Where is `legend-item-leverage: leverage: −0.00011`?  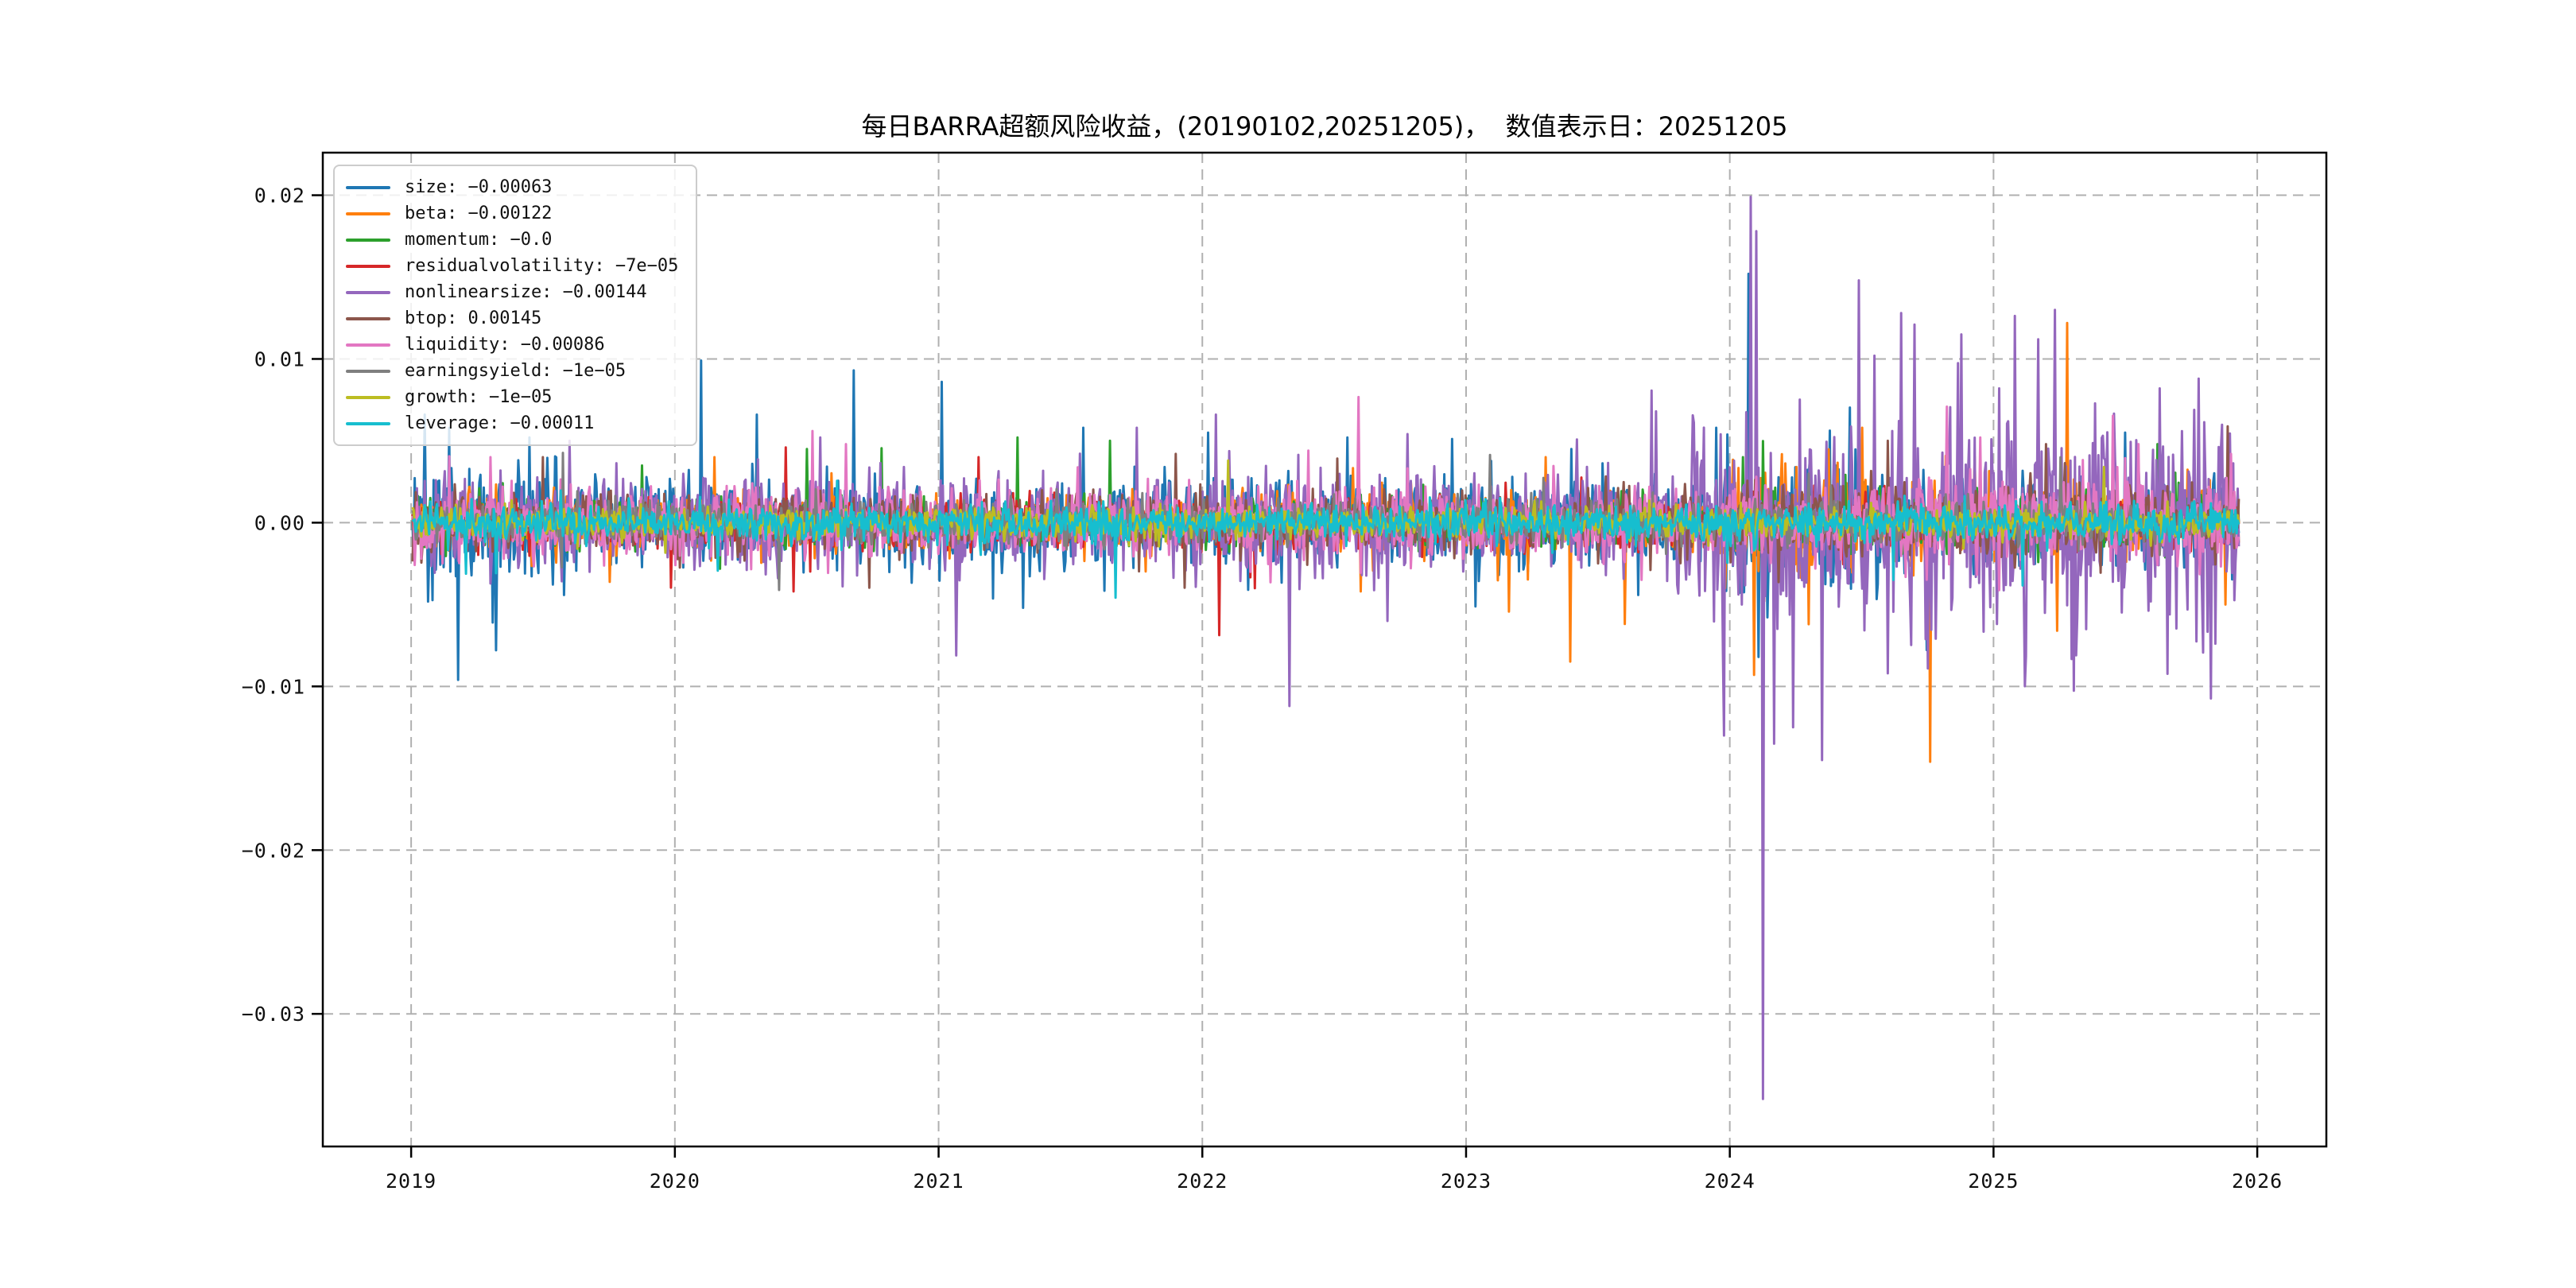
legend-item-leverage: leverage: −0.00011 is located at coordinates (512, 423).